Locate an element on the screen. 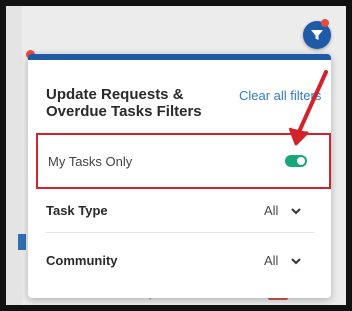 This screenshot has width=352, height=311. my-tasks-only-label: My Tasks Only is located at coordinates (90, 161).